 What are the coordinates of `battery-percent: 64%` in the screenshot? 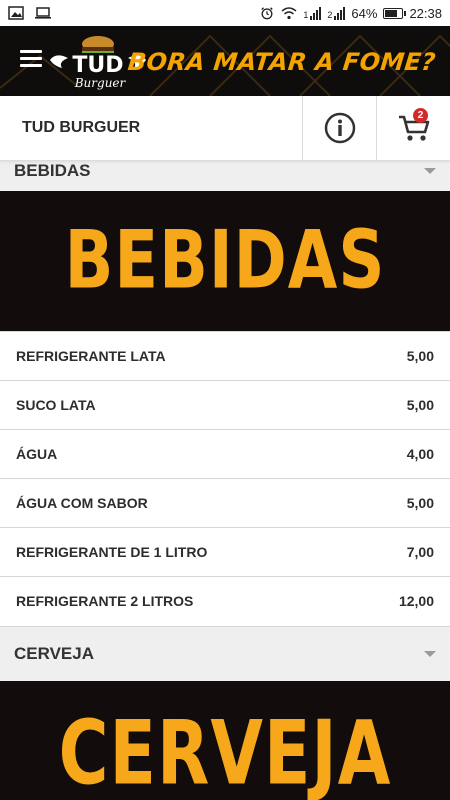 It's located at (364, 13).